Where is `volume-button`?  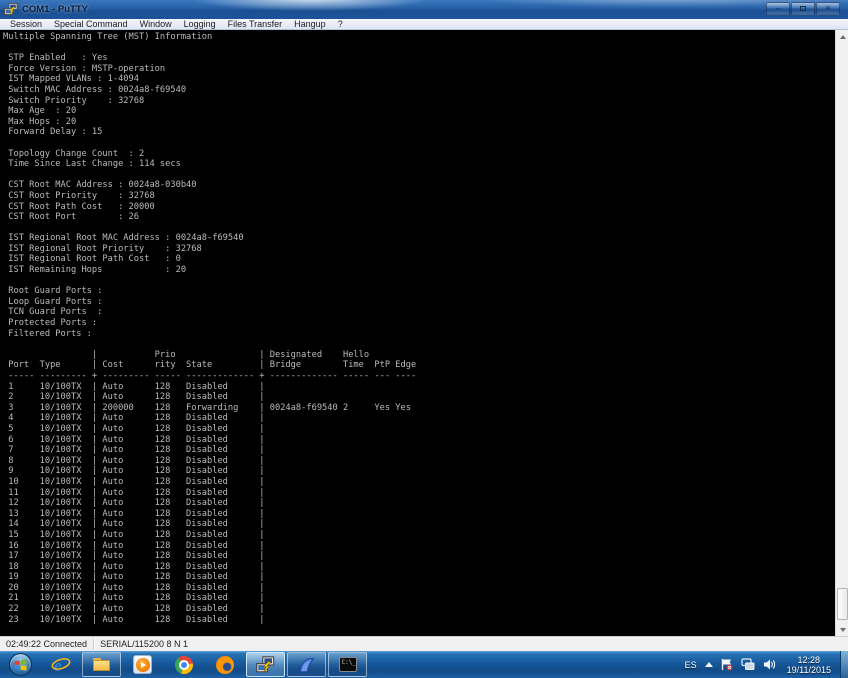
volume-button is located at coordinates (769, 664).